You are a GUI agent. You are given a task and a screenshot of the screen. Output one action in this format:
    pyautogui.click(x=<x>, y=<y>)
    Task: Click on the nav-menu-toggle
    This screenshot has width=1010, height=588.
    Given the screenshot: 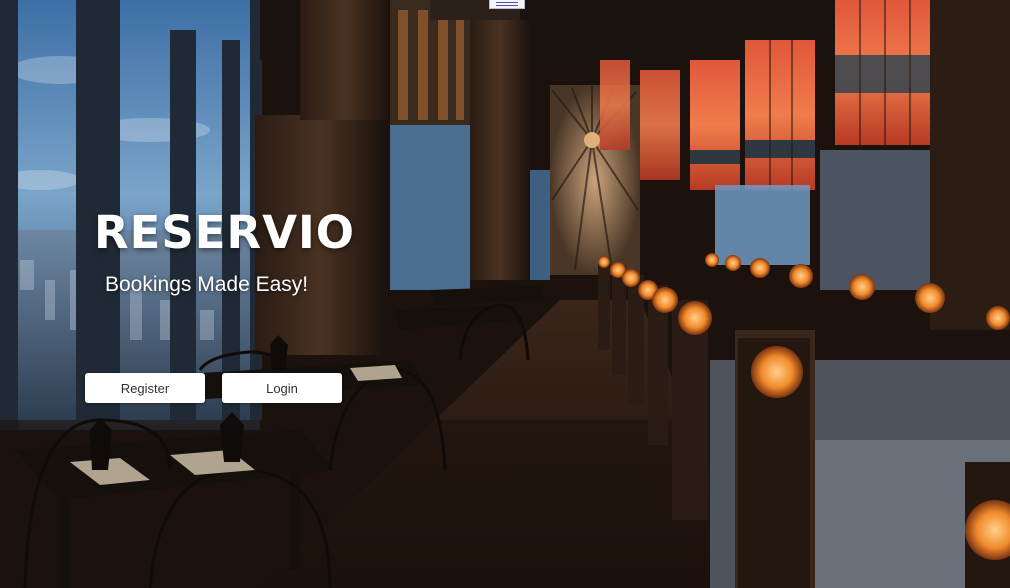 What is the action you would take?
    pyautogui.click(x=507, y=4)
    